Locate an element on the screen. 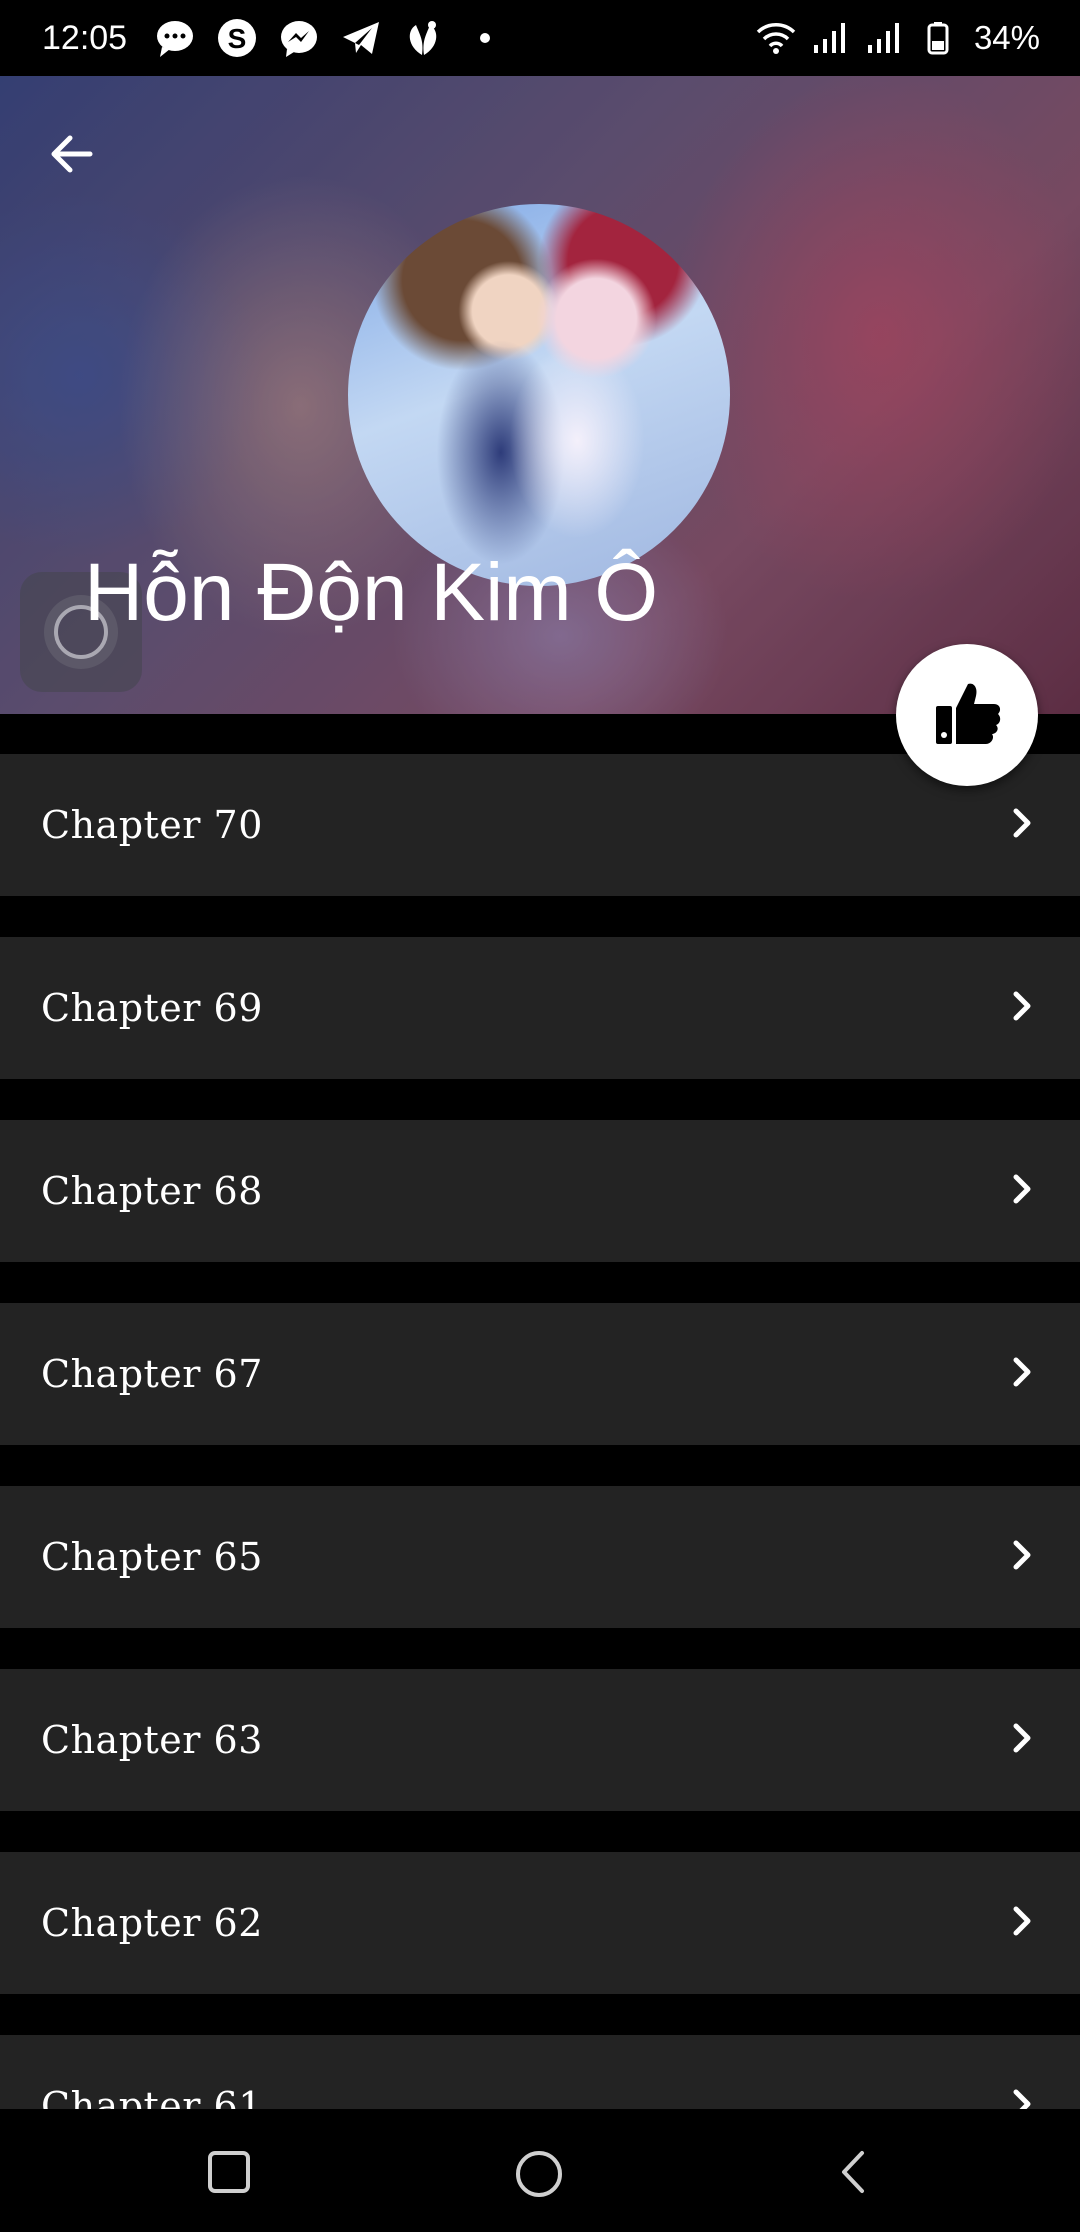  leaf-app-icon is located at coordinates (423, 38).